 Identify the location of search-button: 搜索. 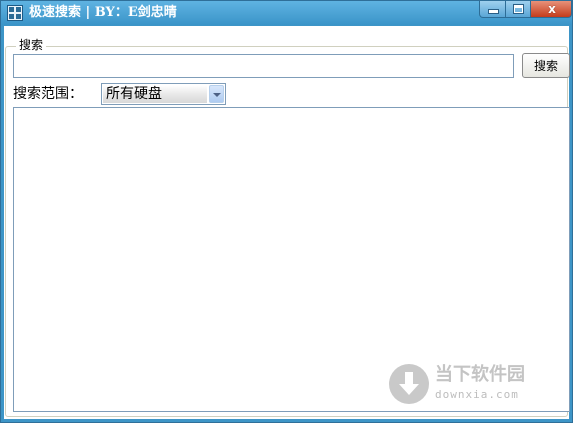
(546, 65).